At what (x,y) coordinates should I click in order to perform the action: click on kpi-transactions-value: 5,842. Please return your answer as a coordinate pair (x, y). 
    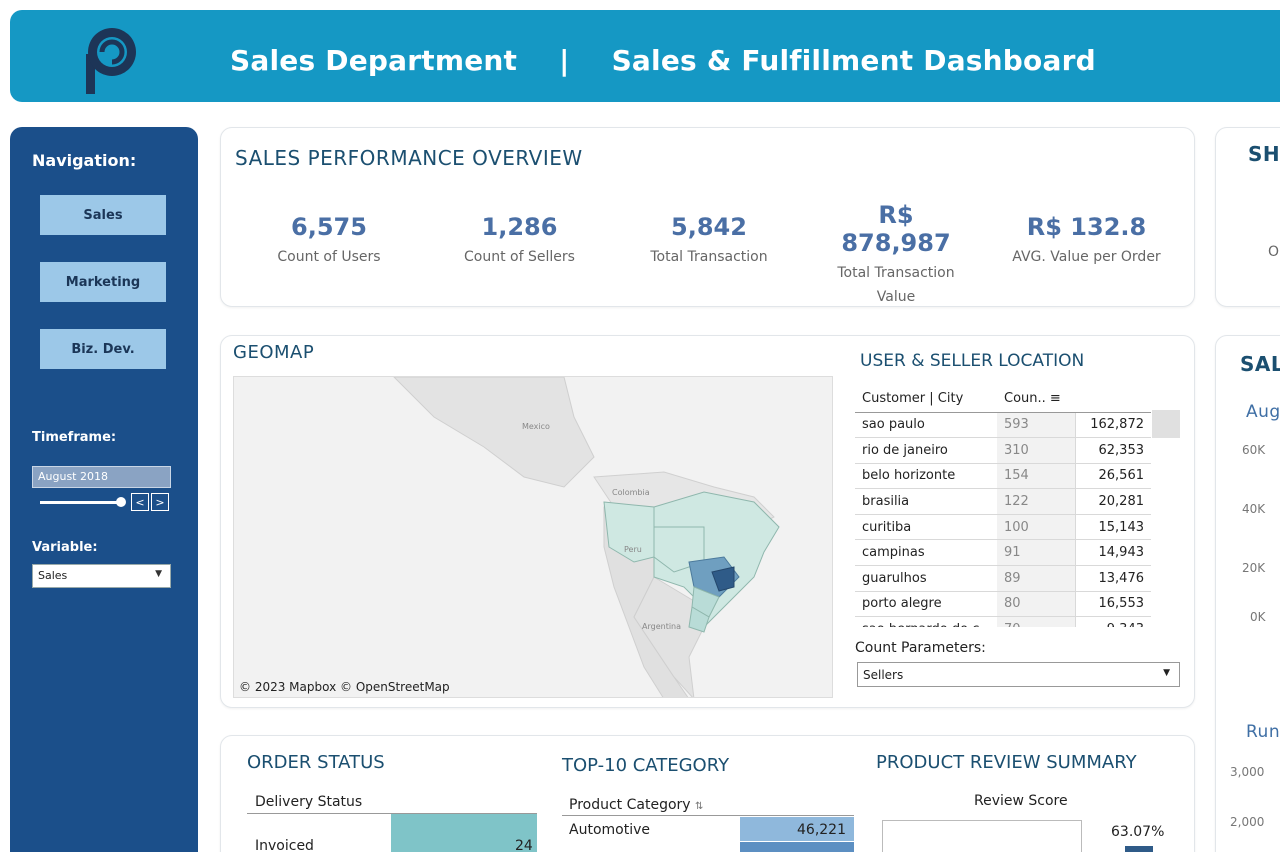
    Looking at the image, I should click on (709, 227).